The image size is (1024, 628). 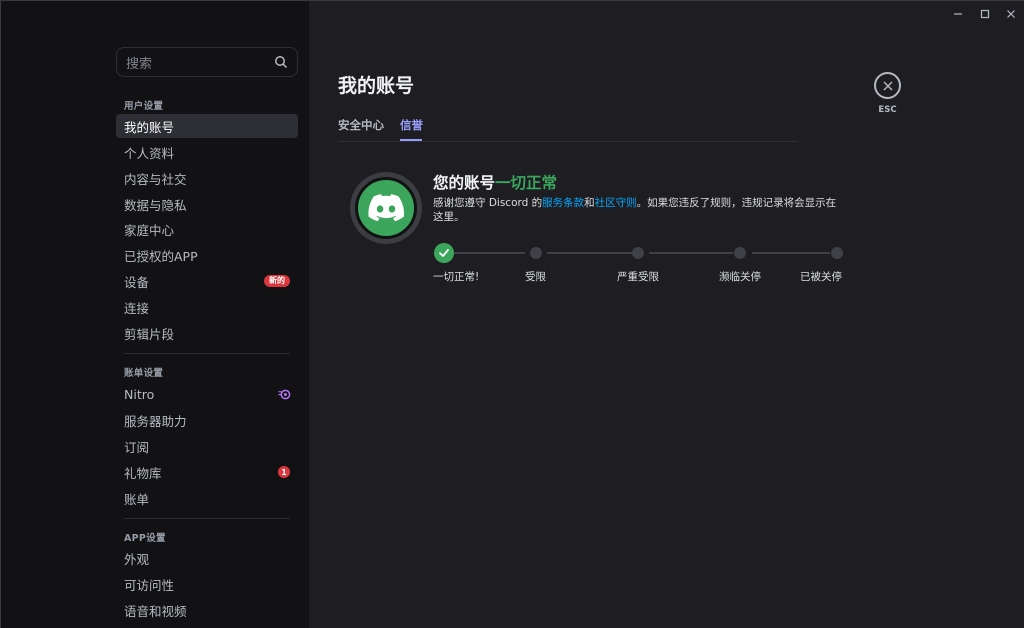 What do you see at coordinates (207, 333) in the screenshot?
I see `sidebar-item-clips: 剪辑片段` at bounding box center [207, 333].